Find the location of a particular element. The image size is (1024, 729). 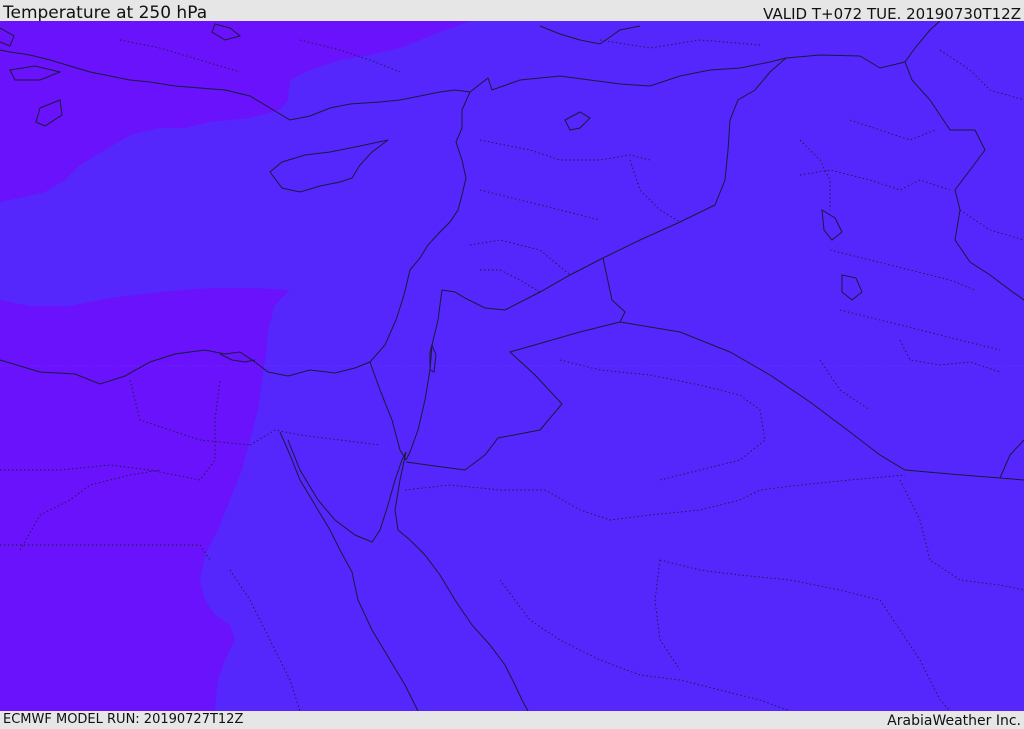

credit-label: ArabiaWeather Inc. is located at coordinates (954, 721).